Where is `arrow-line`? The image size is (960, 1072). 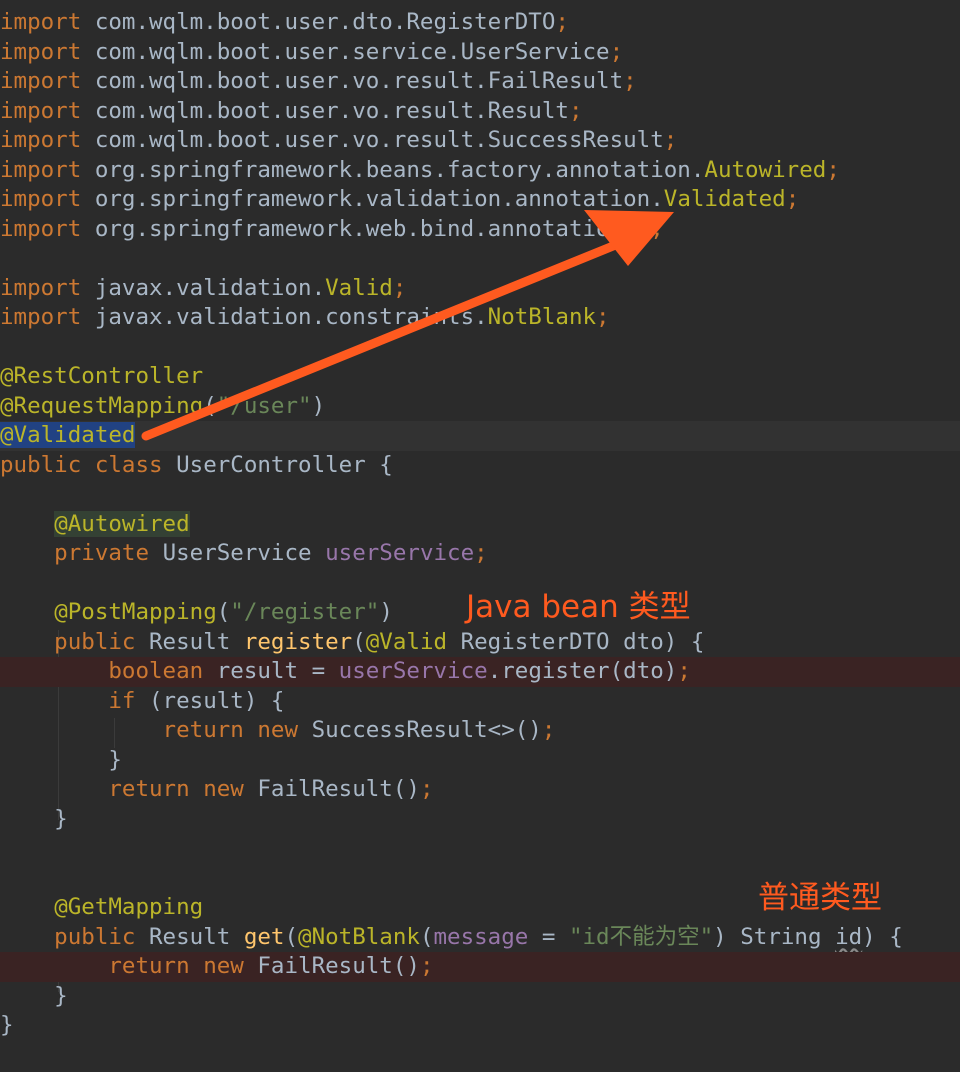 arrow-line is located at coordinates (382, 340).